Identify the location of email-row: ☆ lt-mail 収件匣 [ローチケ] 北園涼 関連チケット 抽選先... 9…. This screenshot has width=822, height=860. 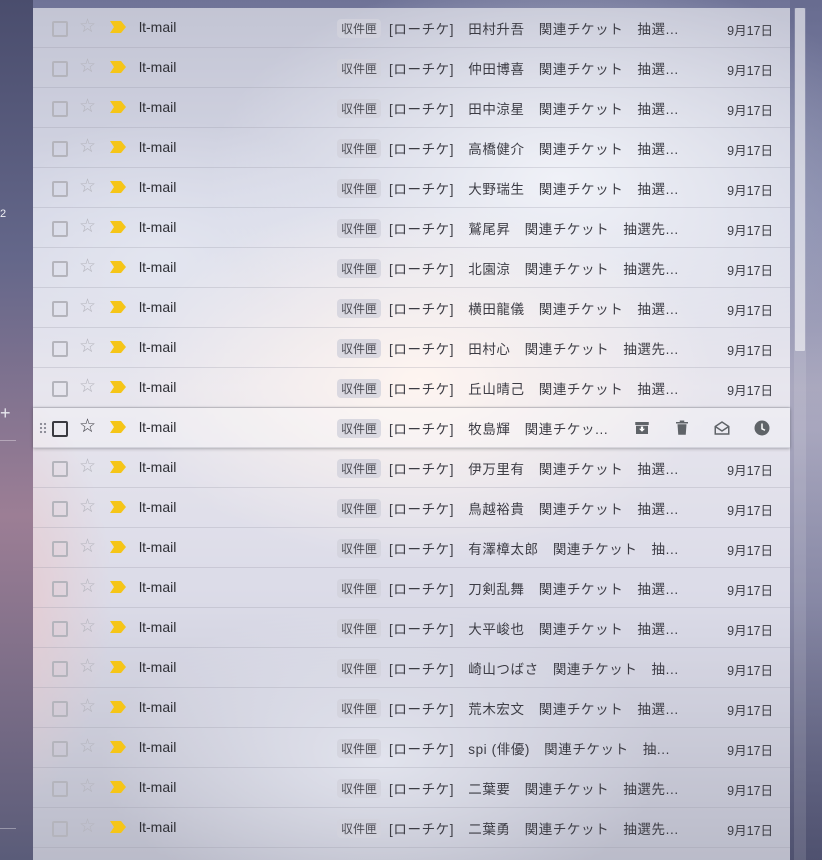
(411, 268).